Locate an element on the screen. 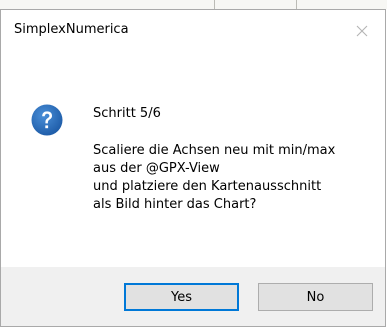 The height and width of the screenshot is (327, 387). message-line: und platziere den Kartenausschnitt is located at coordinates (207, 186).